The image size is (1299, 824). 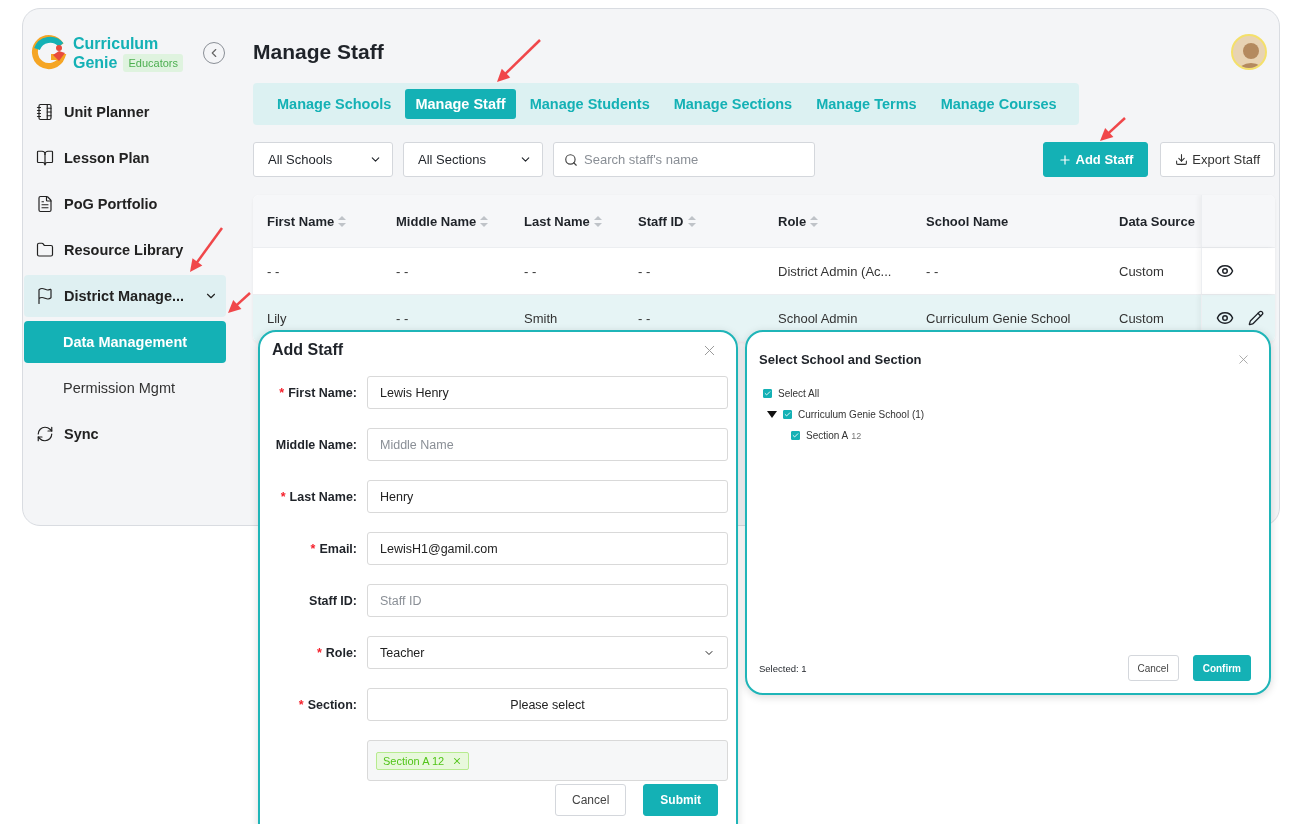 I want to click on sidebar-item: Lesson Plan, so click(x=125, y=158).